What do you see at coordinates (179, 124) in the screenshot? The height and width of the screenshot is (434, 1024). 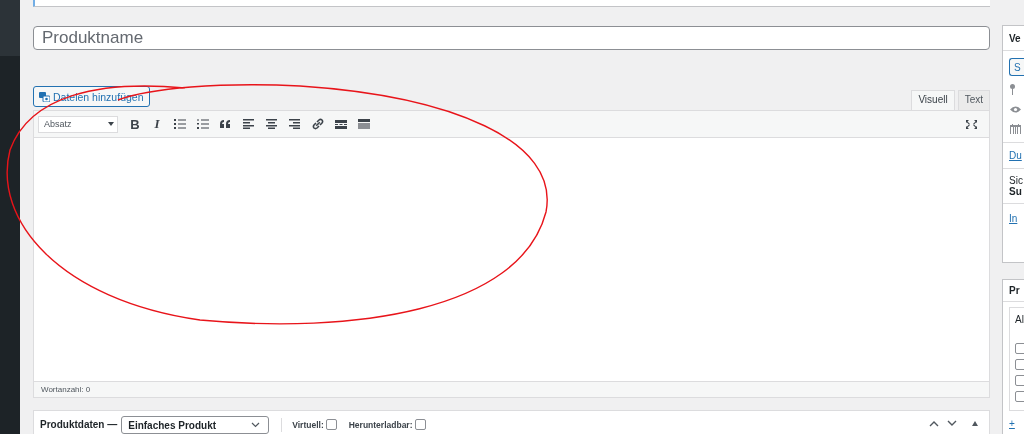 I see `bulleted-list-icon` at bounding box center [179, 124].